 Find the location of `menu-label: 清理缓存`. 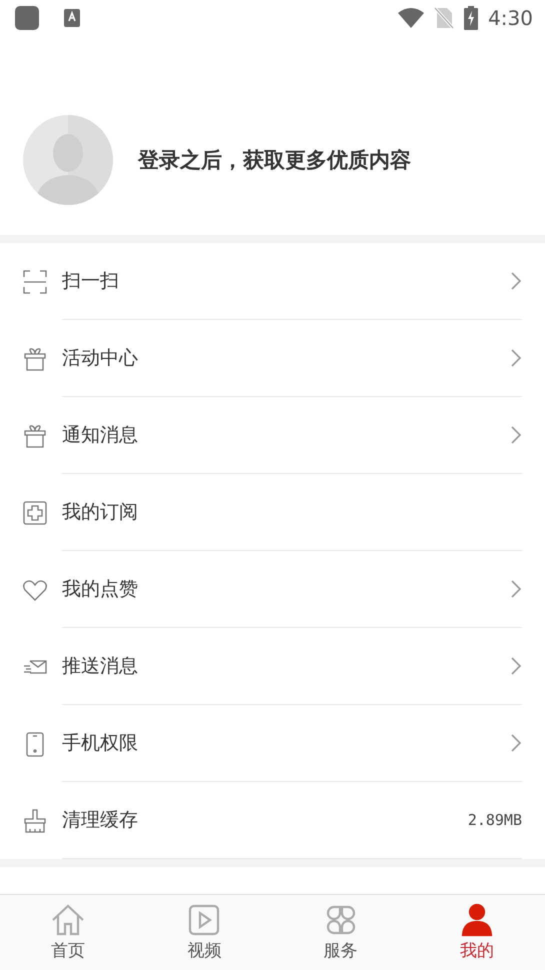

menu-label: 清理缓存 is located at coordinates (100, 820).